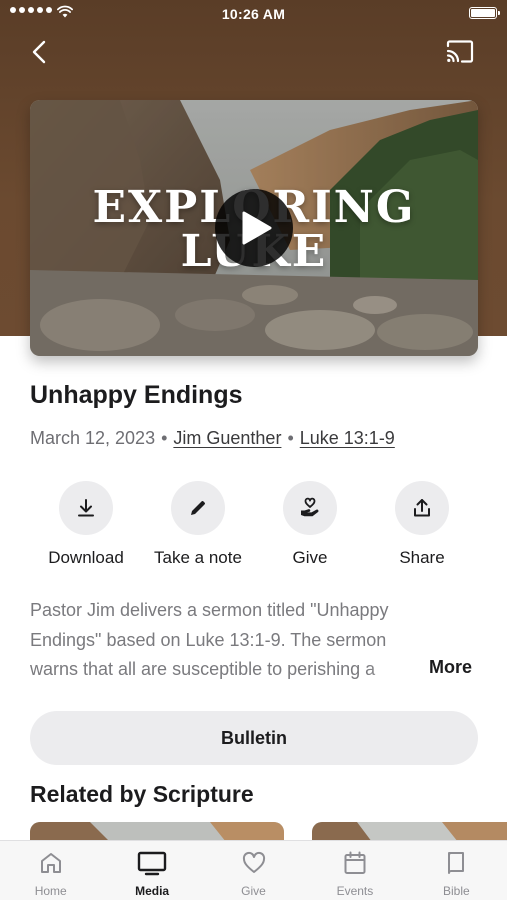  I want to click on scripture-link: Luke 13:1-9, so click(347, 438).